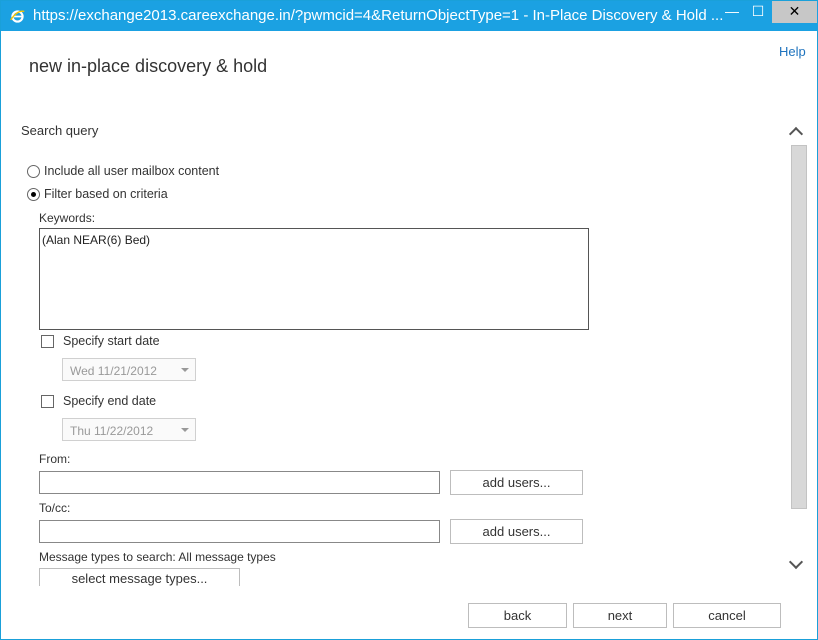 This screenshot has height=640, width=818. I want to click on section-title: Search query, so click(60, 130).